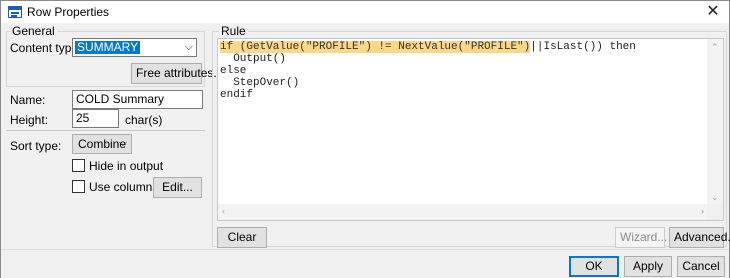 This screenshot has height=278, width=730. Describe the element at coordinates (715, 121) in the screenshot. I see `vertical-scrollbar: ⌃ ⌄` at that location.